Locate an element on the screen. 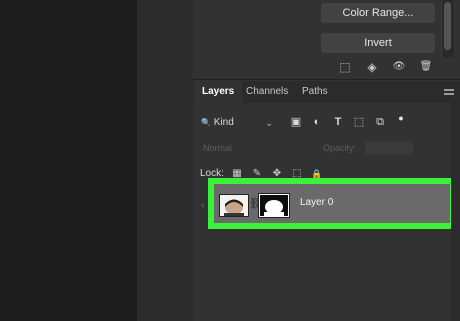 Image resolution: width=460 pixels, height=321 pixels. select-mask-panel: Color Range... Invert ⬚ ◈ 👁 🗑 is located at coordinates (316, 39).